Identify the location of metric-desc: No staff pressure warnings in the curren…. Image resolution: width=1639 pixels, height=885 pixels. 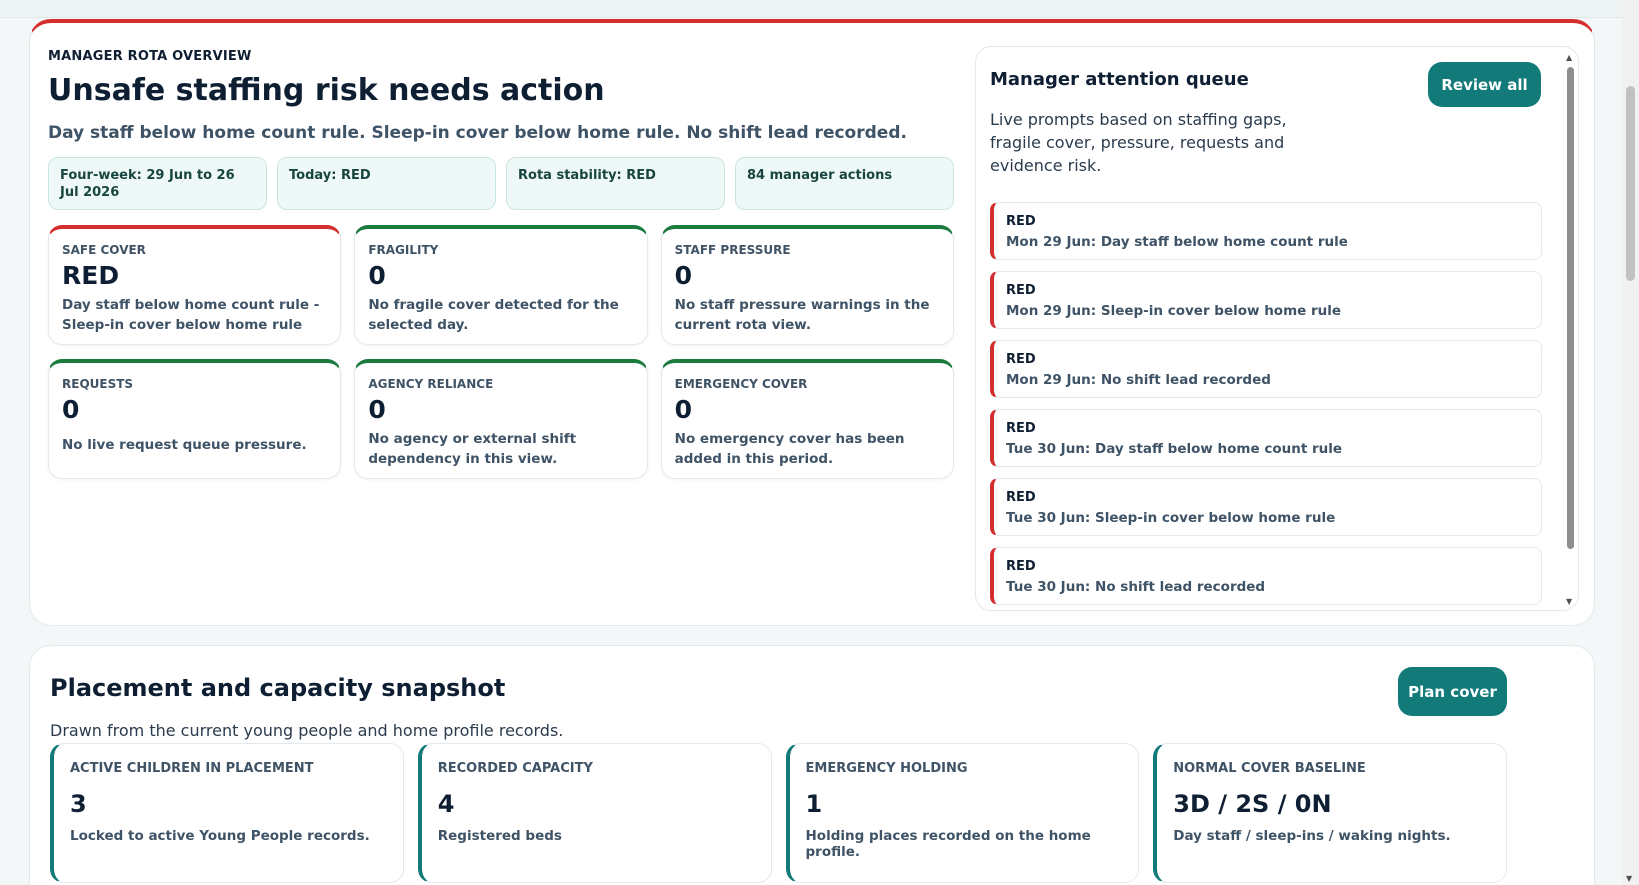
(802, 315).